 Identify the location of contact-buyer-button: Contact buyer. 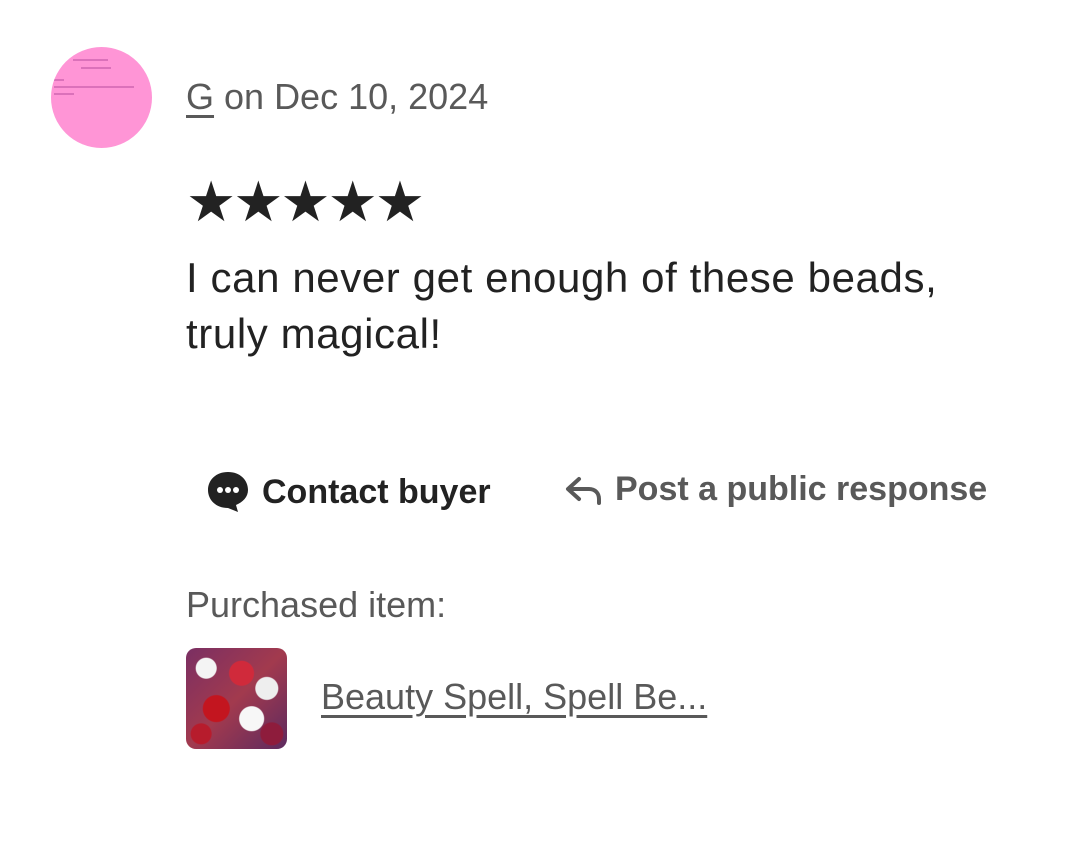
(348, 492).